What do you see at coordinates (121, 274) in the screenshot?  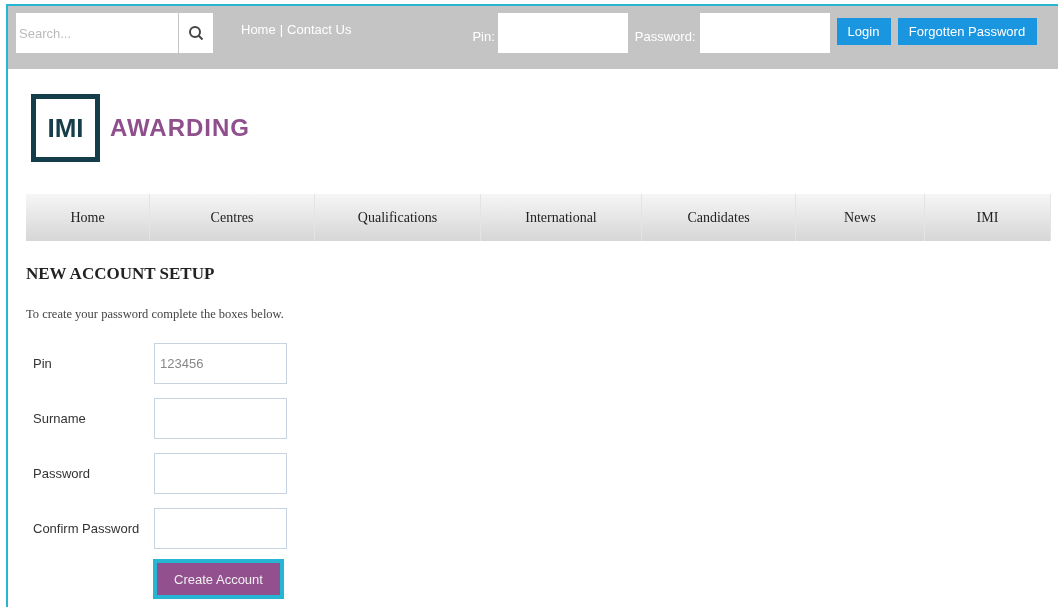 I see `page-title: NEW ACCOUNT SETUP` at bounding box center [121, 274].